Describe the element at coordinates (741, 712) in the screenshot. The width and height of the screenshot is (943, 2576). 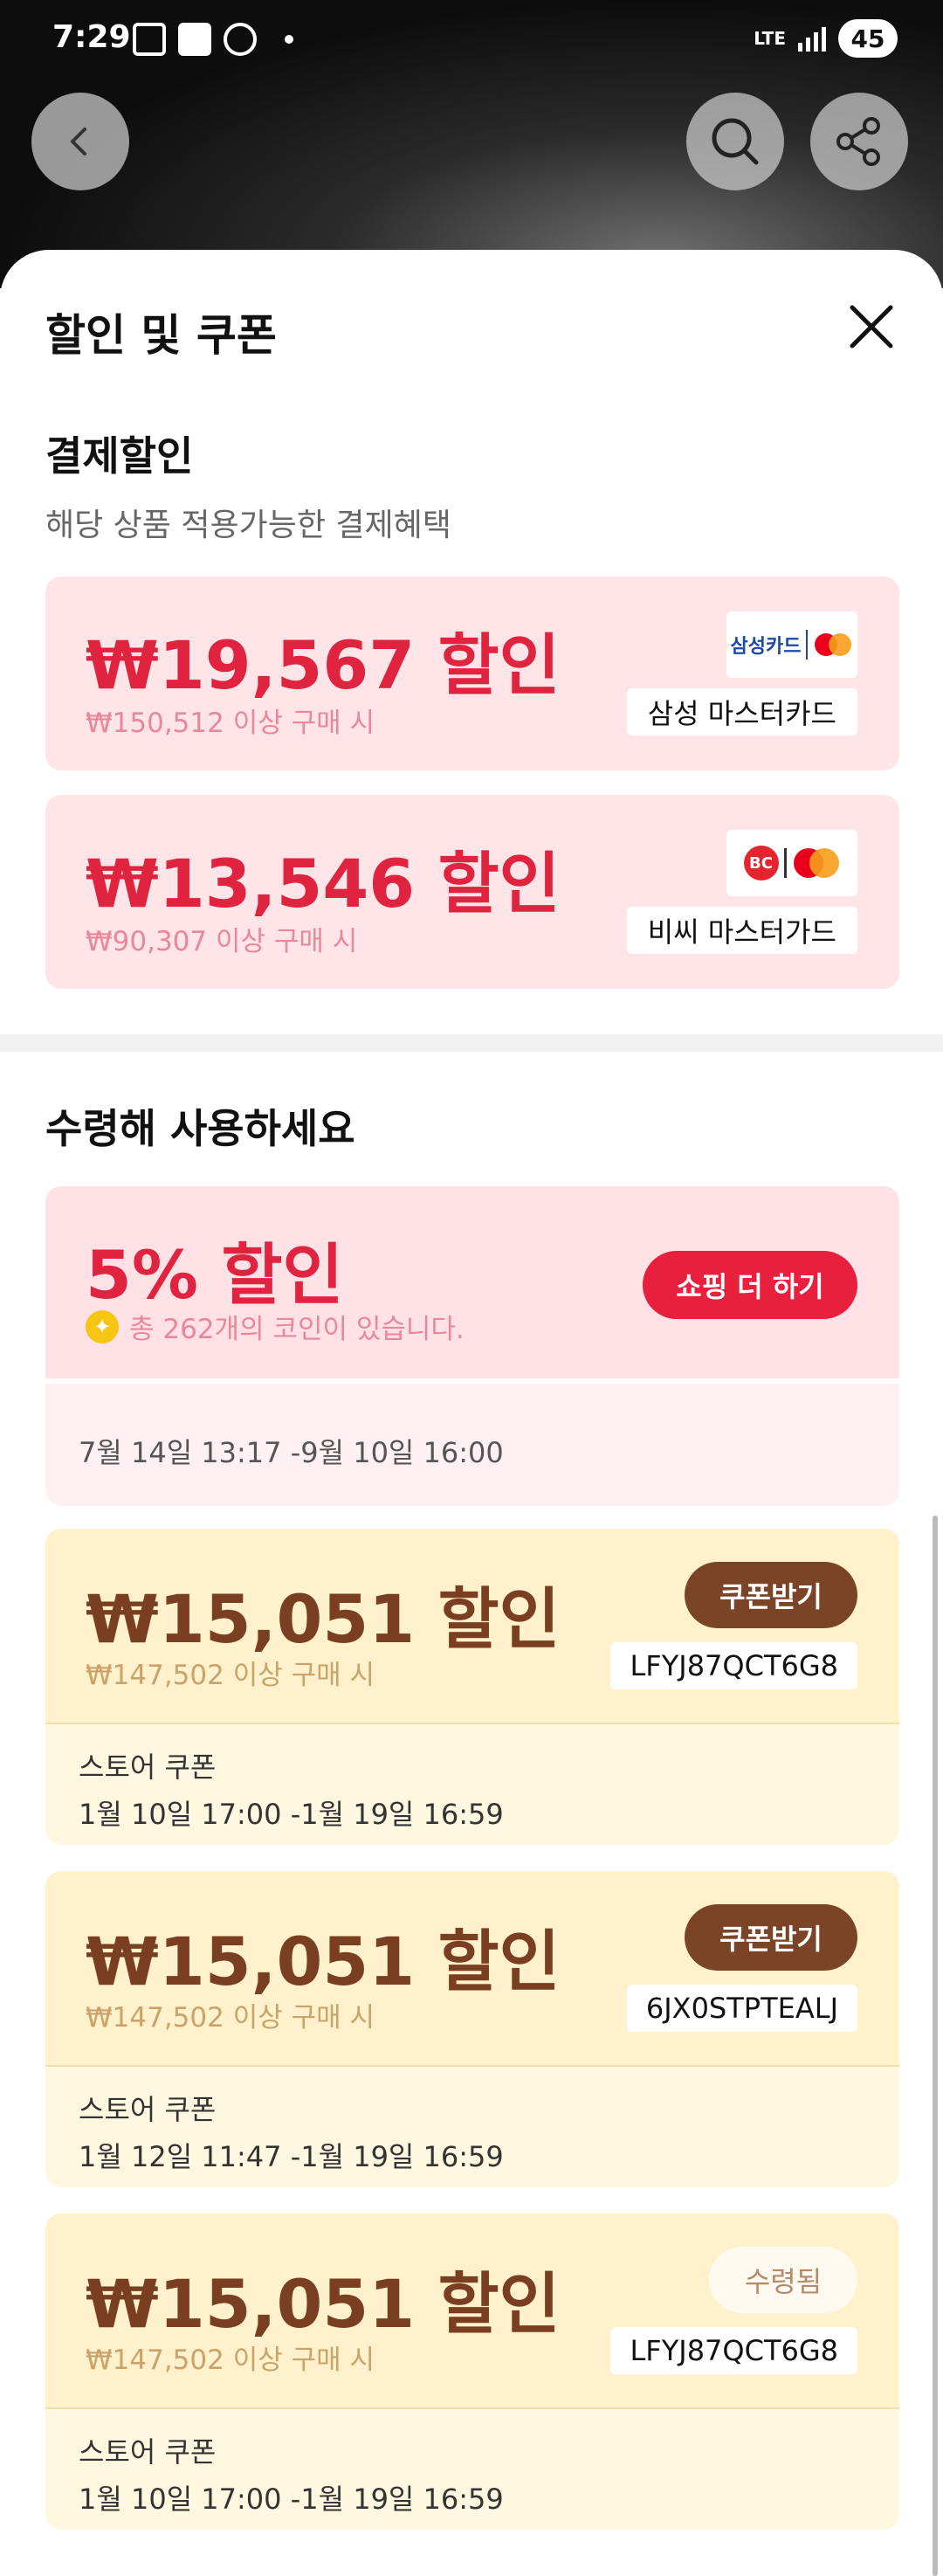
I see `card-name: 삼성 마스터카드` at that location.